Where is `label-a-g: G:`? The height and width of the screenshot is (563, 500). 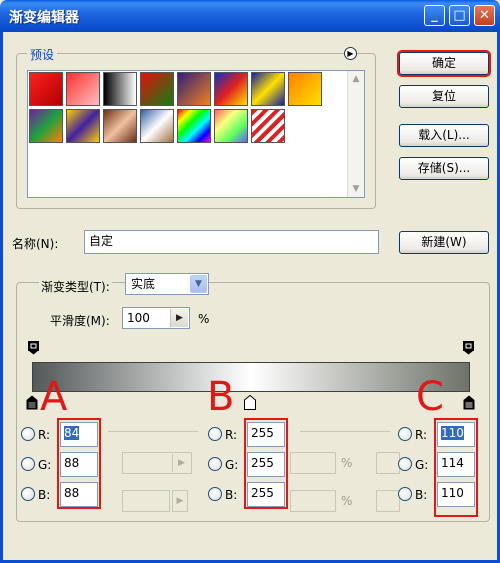 label-a-g: G: is located at coordinates (45, 465).